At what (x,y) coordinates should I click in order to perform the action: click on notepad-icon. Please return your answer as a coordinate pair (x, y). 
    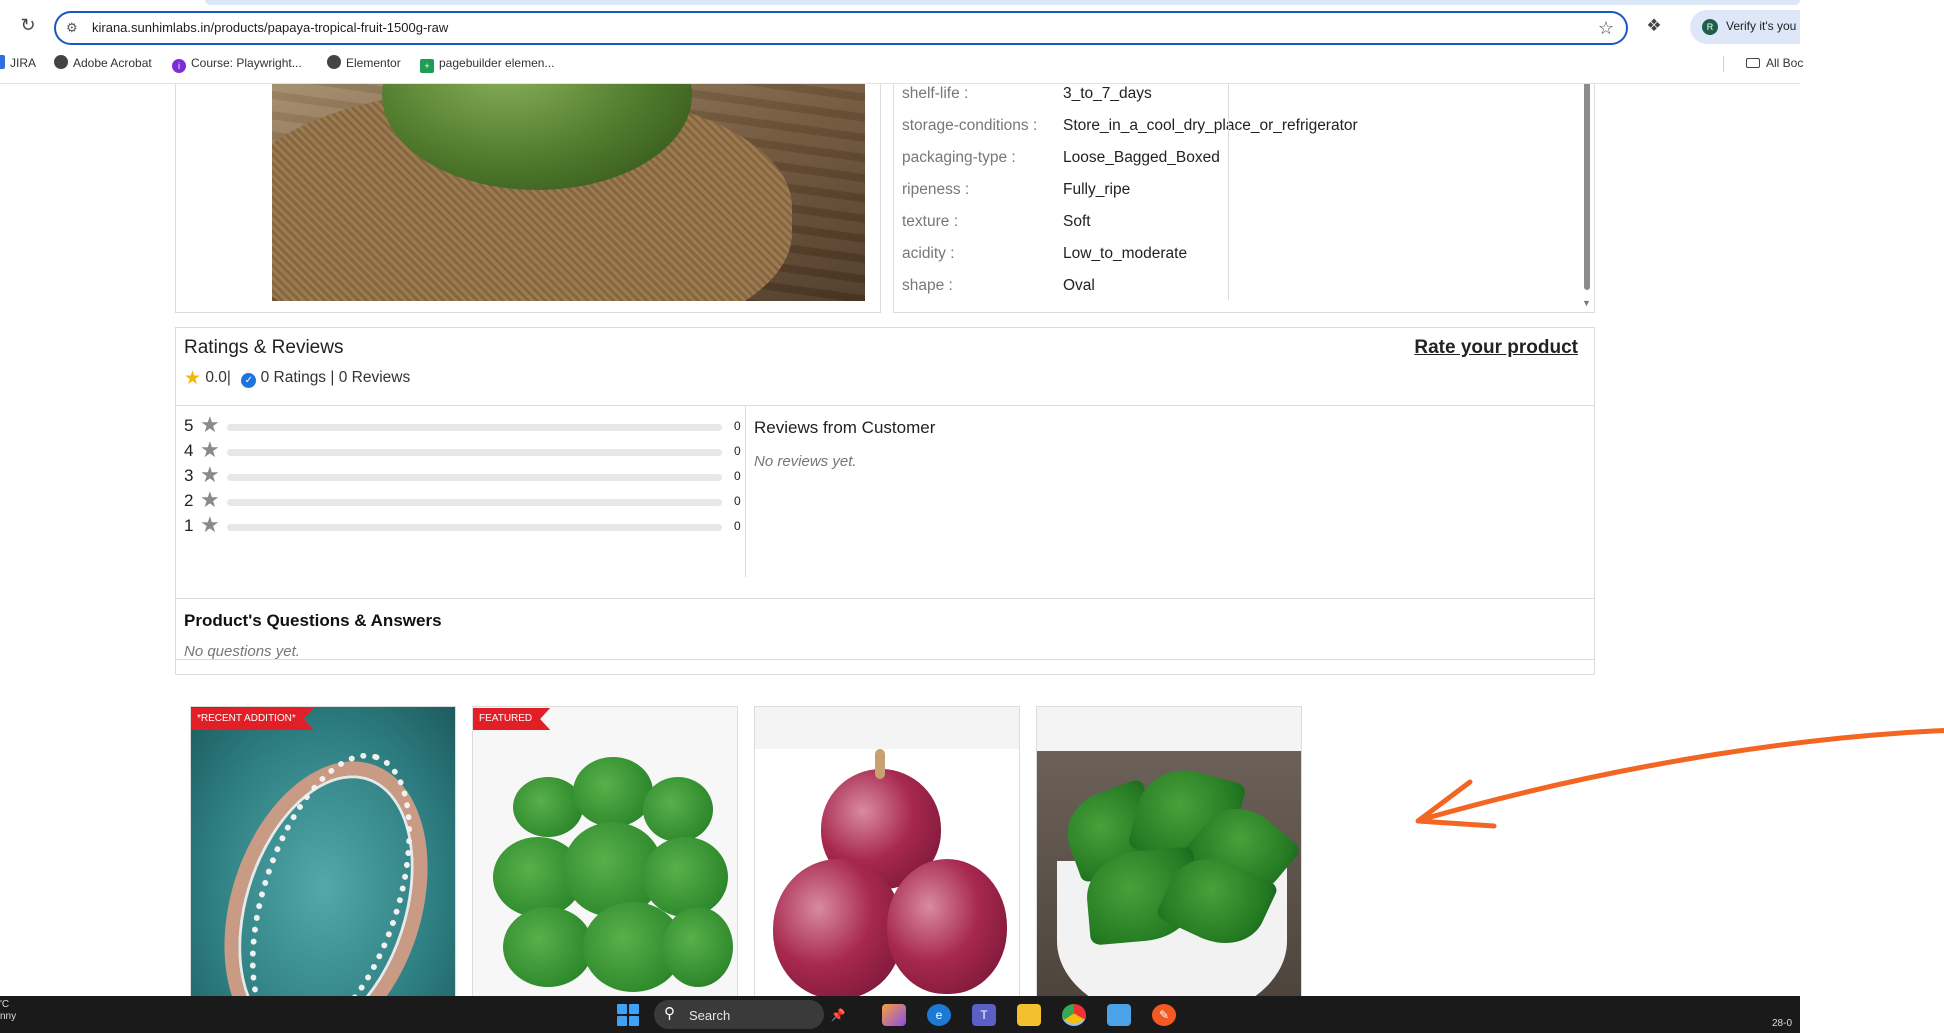
    Looking at the image, I should click on (1119, 1015).